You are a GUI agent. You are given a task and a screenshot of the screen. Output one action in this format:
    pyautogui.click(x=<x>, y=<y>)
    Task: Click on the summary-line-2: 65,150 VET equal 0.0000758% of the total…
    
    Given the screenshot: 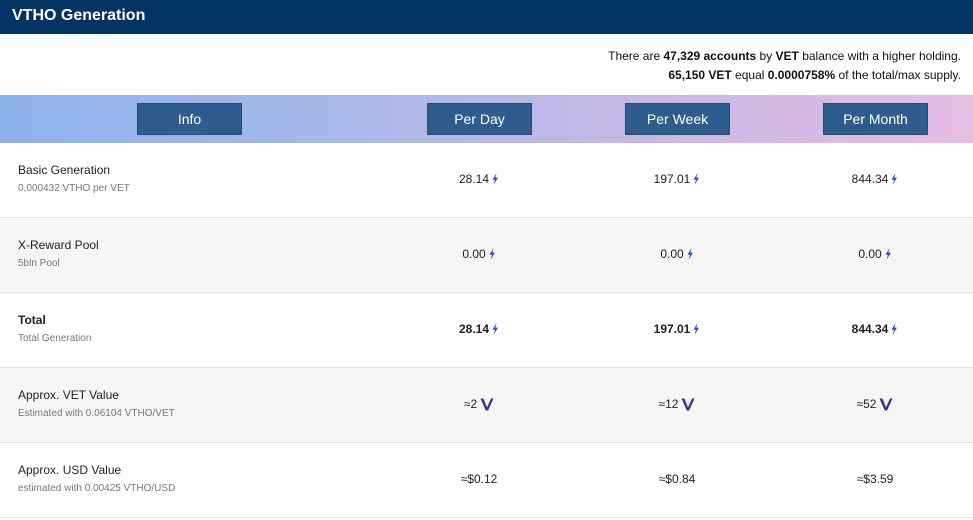 What is the action you would take?
    pyautogui.click(x=480, y=75)
    